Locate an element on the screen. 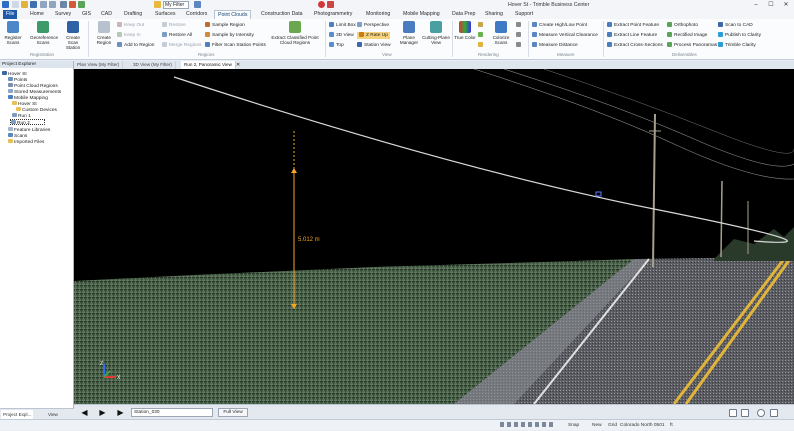 This screenshot has width=794, height=431. keep-out-button: Keep Out is located at coordinates (130, 25).